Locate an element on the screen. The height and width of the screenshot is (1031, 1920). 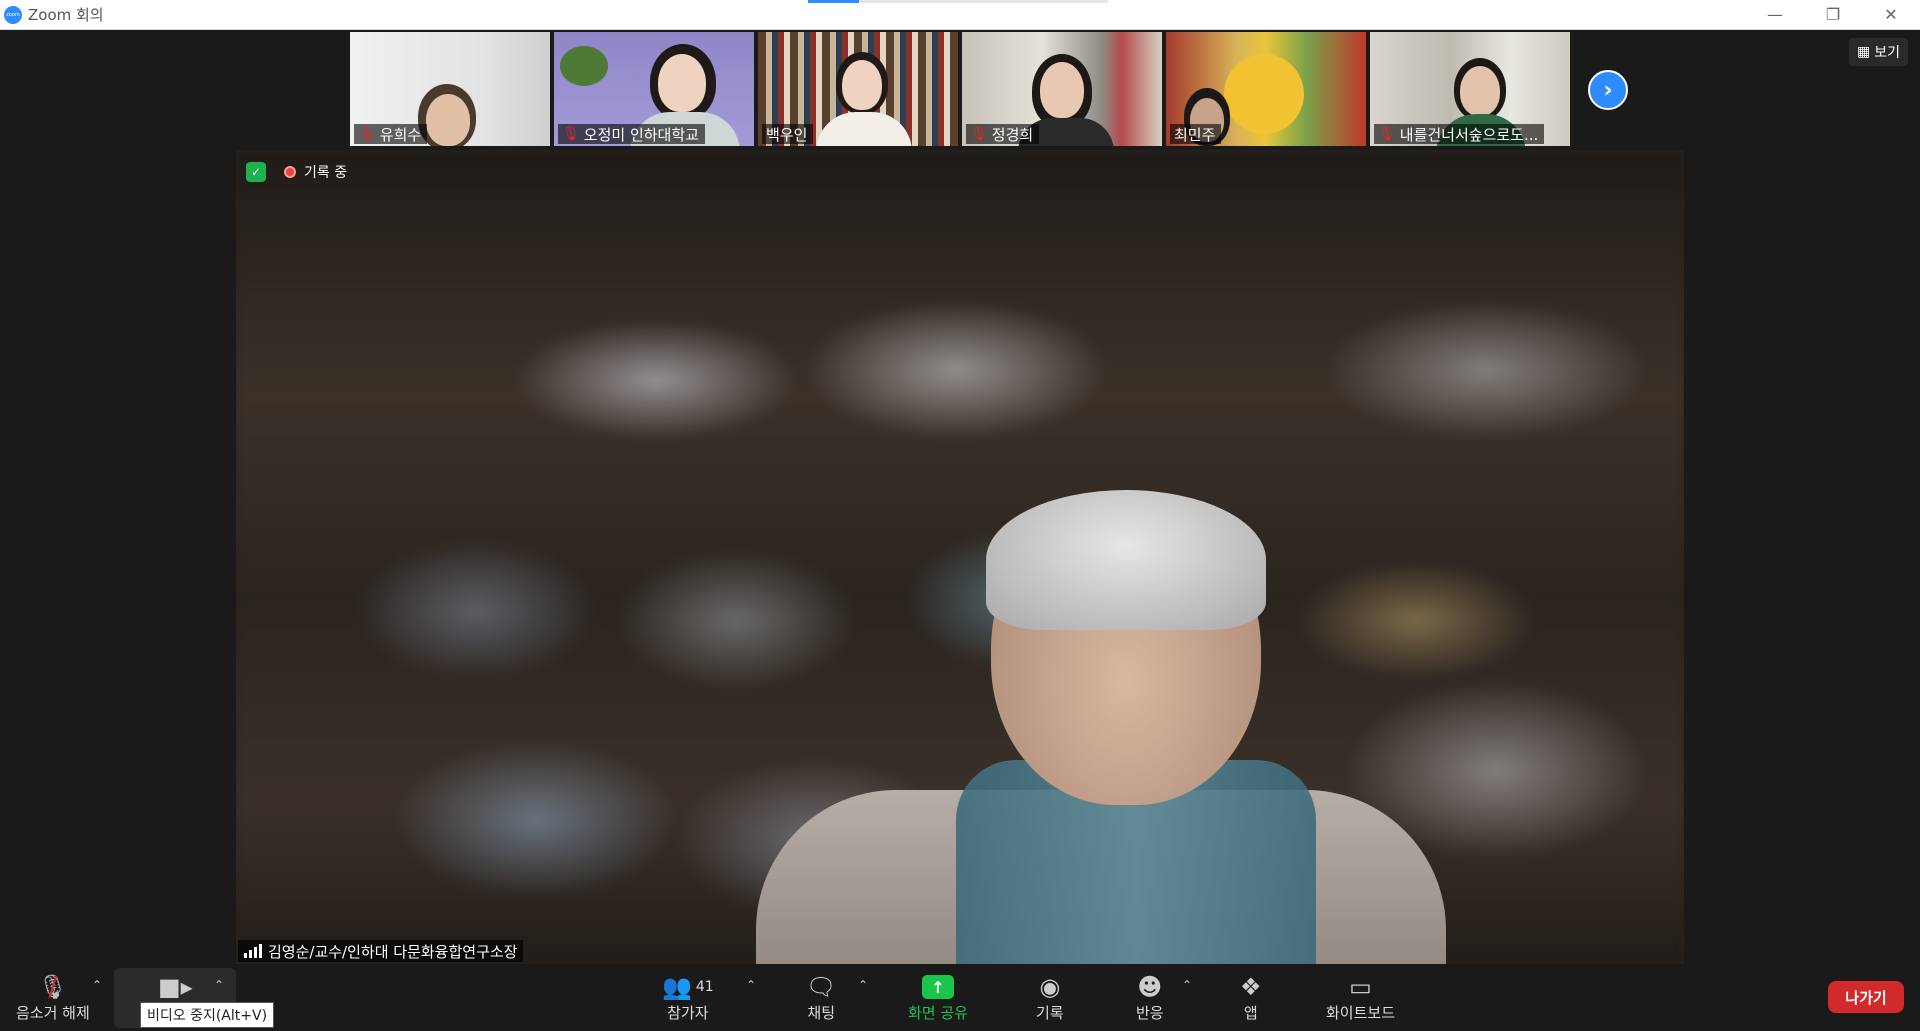
participants-options-caret-icon: ⌃ is located at coordinates (751, 985).